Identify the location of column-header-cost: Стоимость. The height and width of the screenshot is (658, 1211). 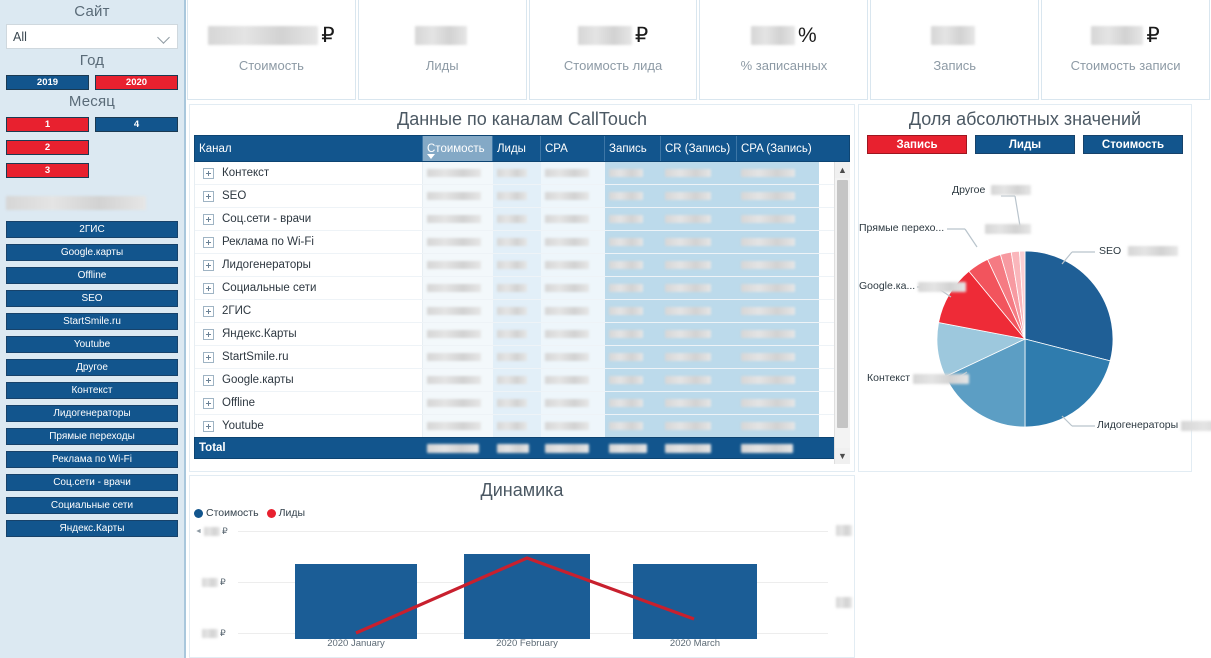
(458, 148).